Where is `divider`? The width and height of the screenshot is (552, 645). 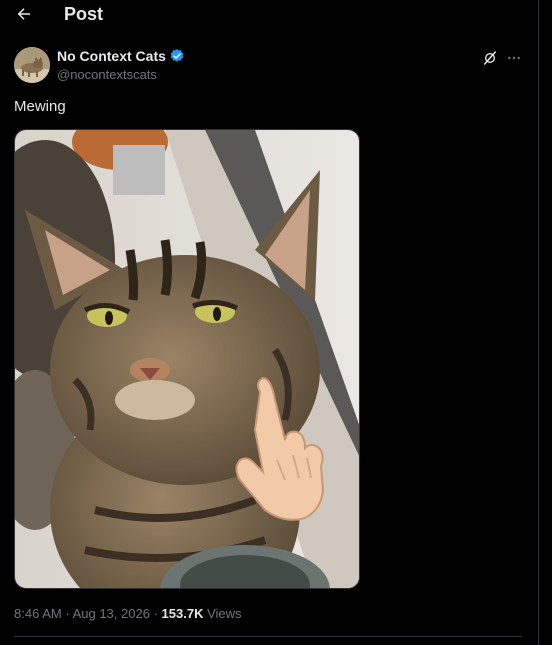
divider is located at coordinates (268, 636).